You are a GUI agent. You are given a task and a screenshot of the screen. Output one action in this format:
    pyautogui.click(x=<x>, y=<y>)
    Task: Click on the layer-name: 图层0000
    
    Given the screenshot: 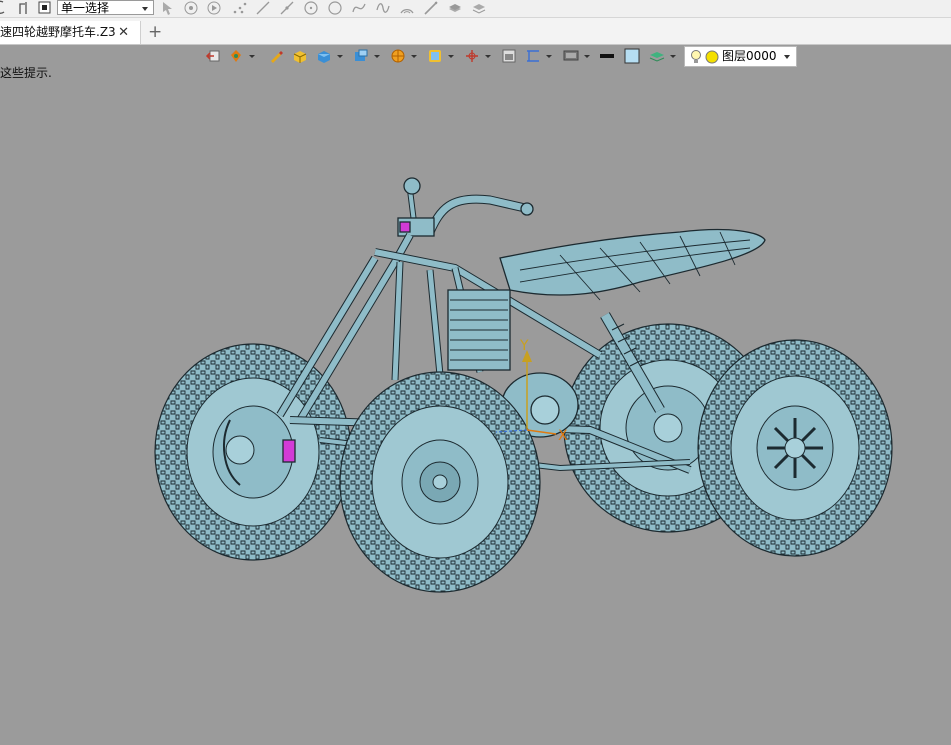 What is the action you would take?
    pyautogui.click(x=749, y=56)
    